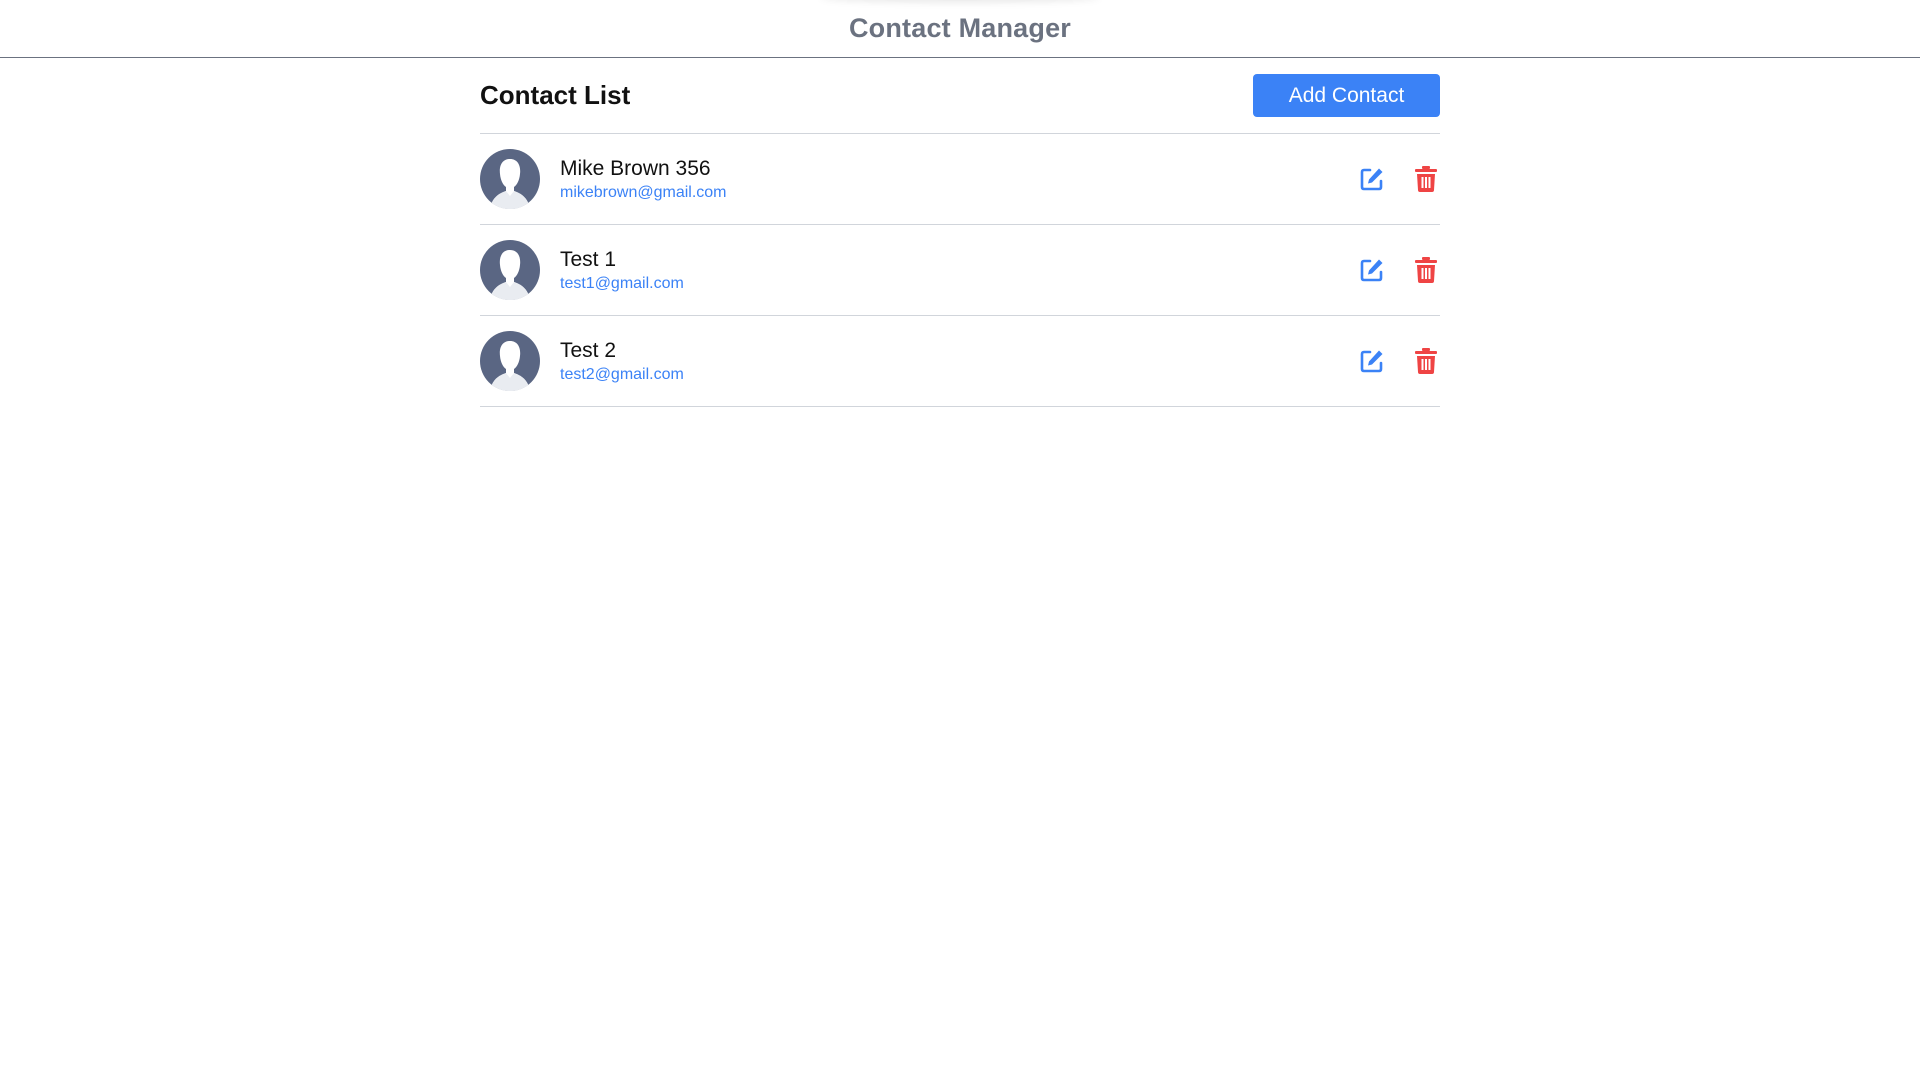 Image resolution: width=1920 pixels, height=1080 pixels. What do you see at coordinates (1346, 95) in the screenshot?
I see `add-contact-button: Add Contact` at bounding box center [1346, 95].